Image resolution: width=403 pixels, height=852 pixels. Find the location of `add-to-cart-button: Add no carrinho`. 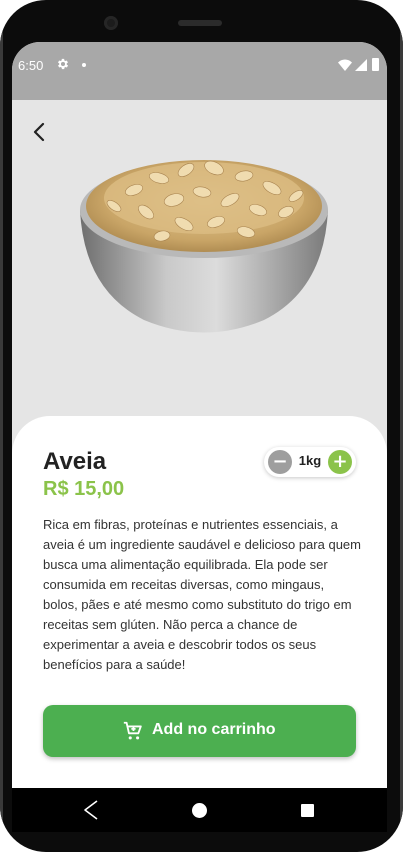

add-to-cart-button: Add no carrinho is located at coordinates (199, 731).